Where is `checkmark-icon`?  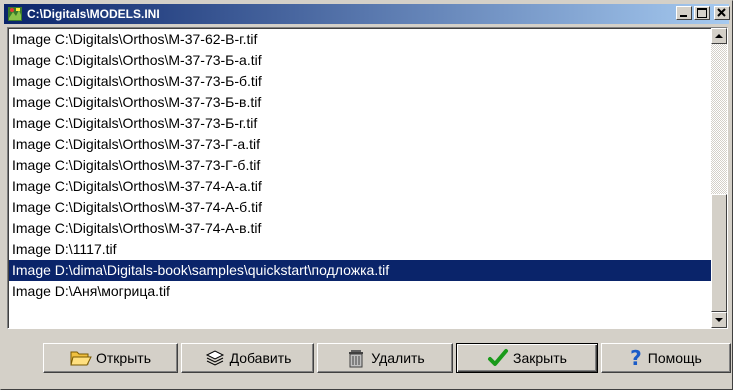
checkmark-icon is located at coordinates (498, 358).